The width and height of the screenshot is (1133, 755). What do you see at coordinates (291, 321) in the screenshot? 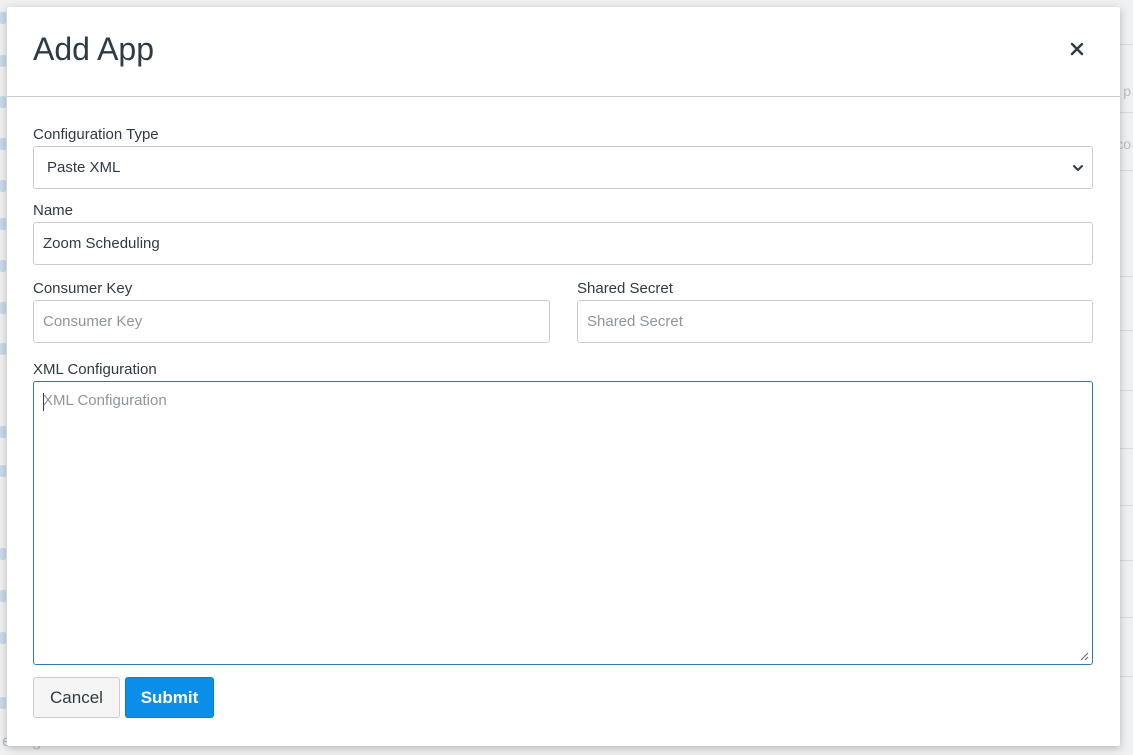
I see `consumer-key-input` at bounding box center [291, 321].